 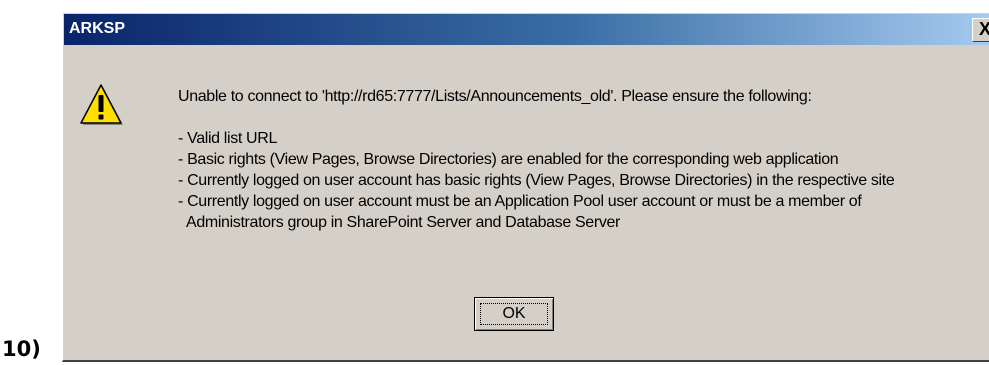 I want to click on message-bullet: - Valid list URL, so click(x=228, y=138).